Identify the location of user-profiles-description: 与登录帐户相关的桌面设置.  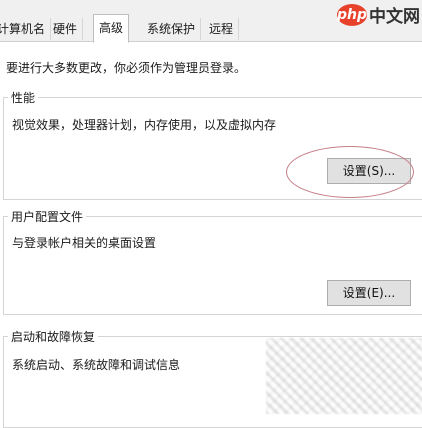
(84, 243).